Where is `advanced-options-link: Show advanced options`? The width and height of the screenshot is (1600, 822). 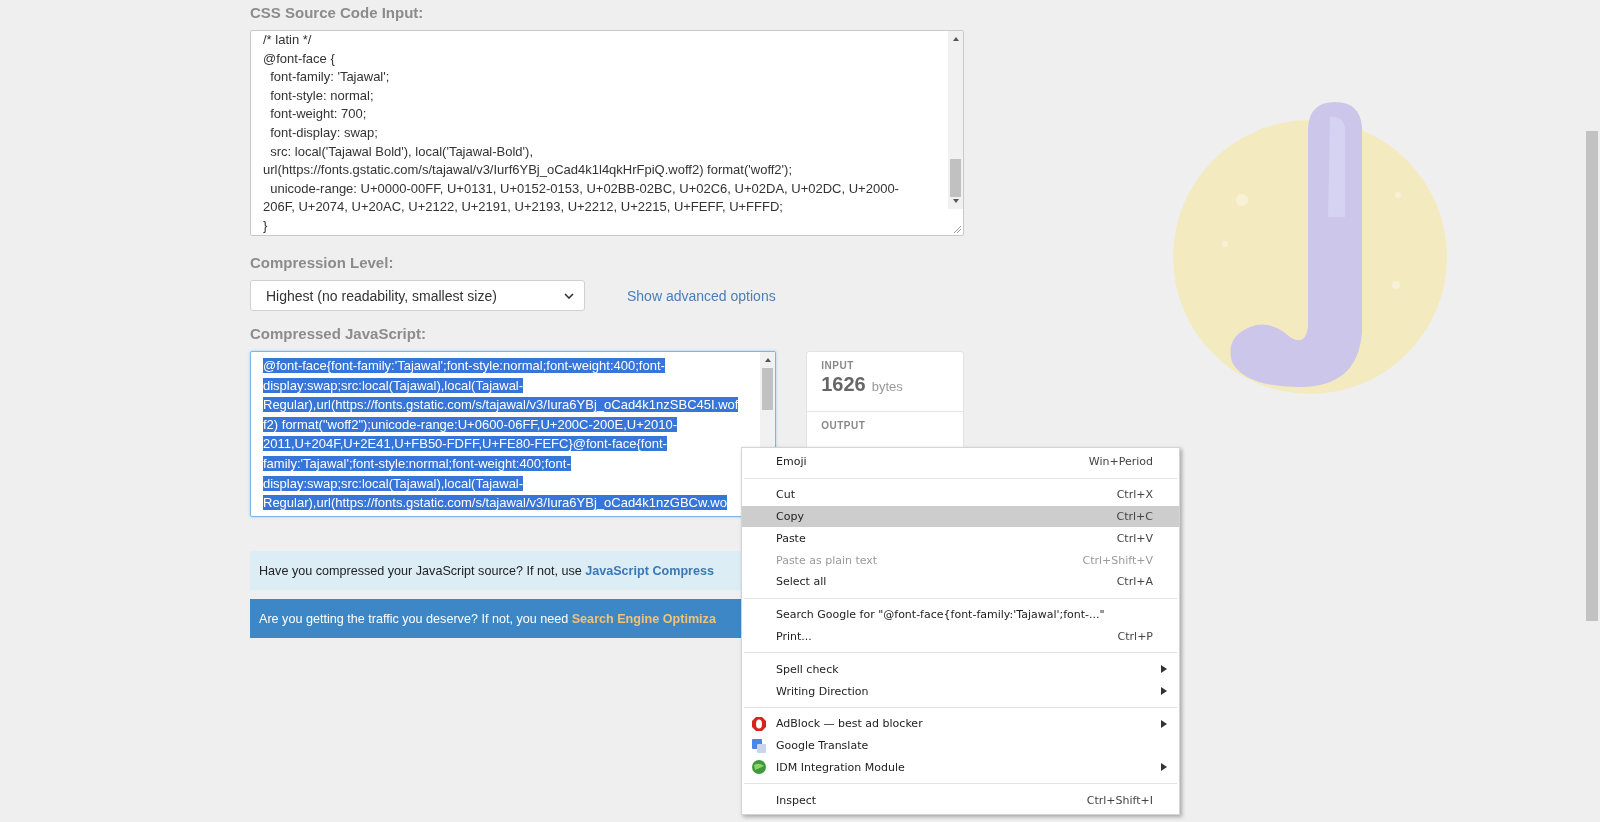
advanced-options-link: Show advanced options is located at coordinates (701, 295).